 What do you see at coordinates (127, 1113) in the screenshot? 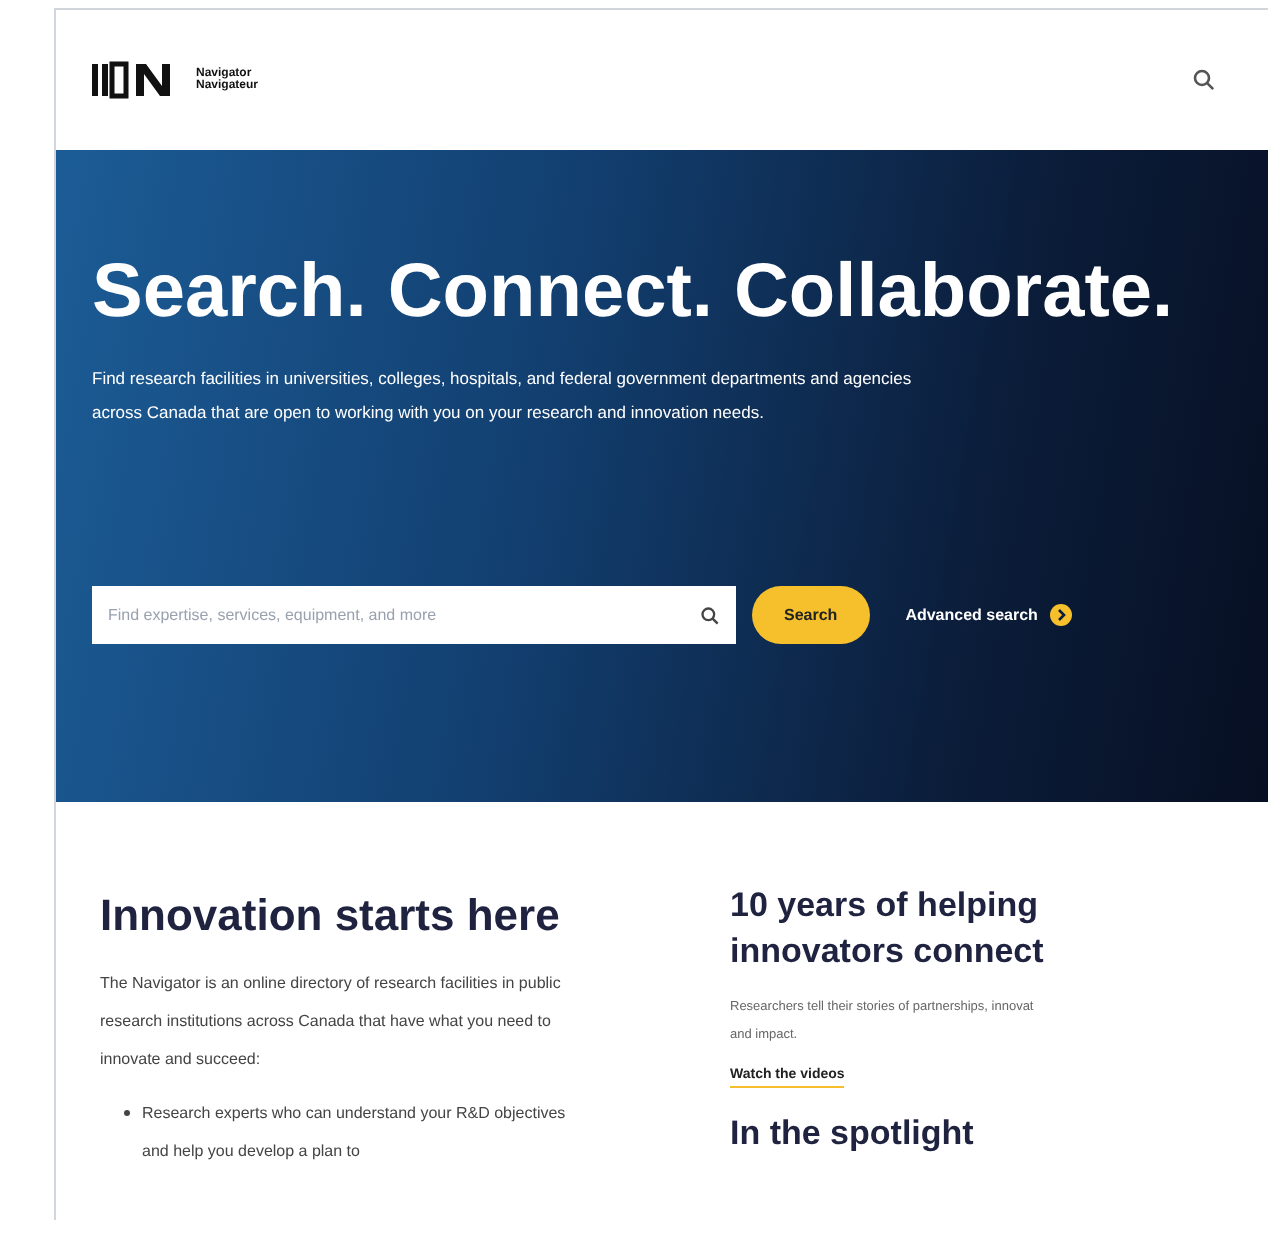
I see `bullet-icon` at bounding box center [127, 1113].